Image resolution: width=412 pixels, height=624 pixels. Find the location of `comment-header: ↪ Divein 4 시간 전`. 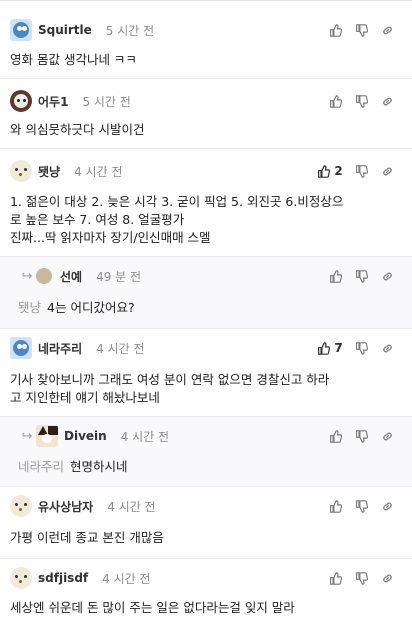

comment-header: ↪ Divein 4 시간 전 is located at coordinates (93, 436).